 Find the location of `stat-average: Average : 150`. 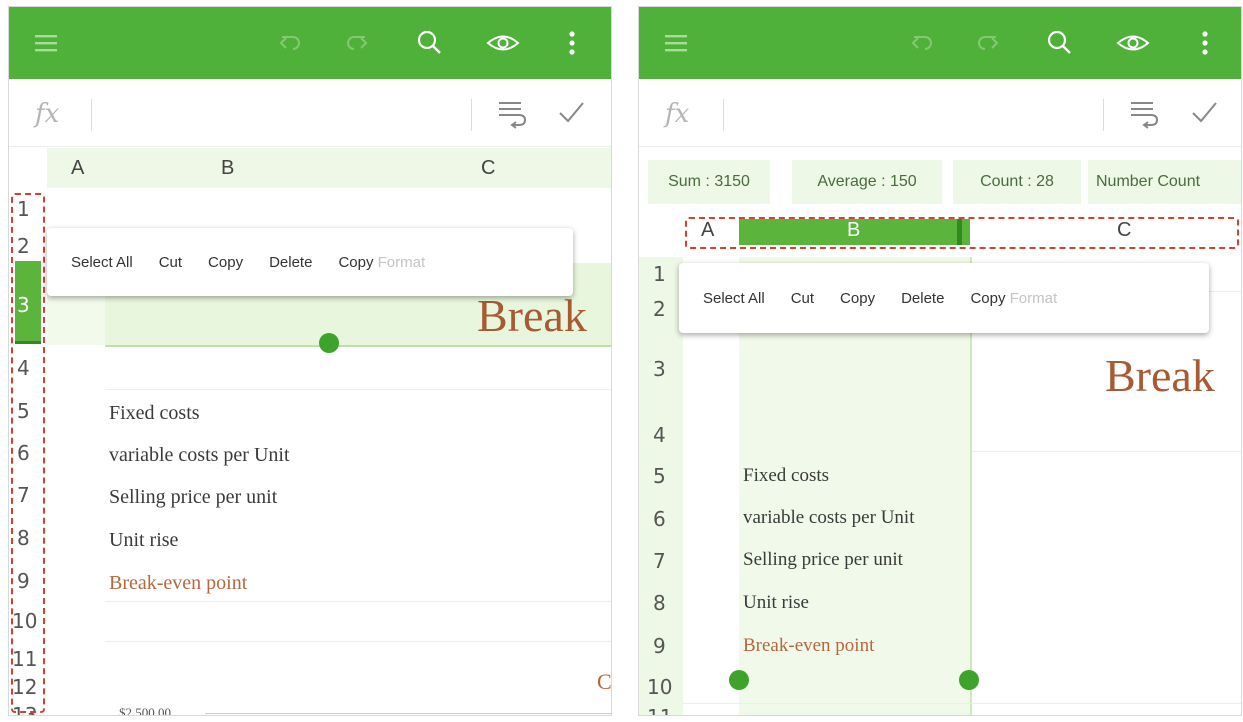

stat-average: Average : 150 is located at coordinates (867, 182).